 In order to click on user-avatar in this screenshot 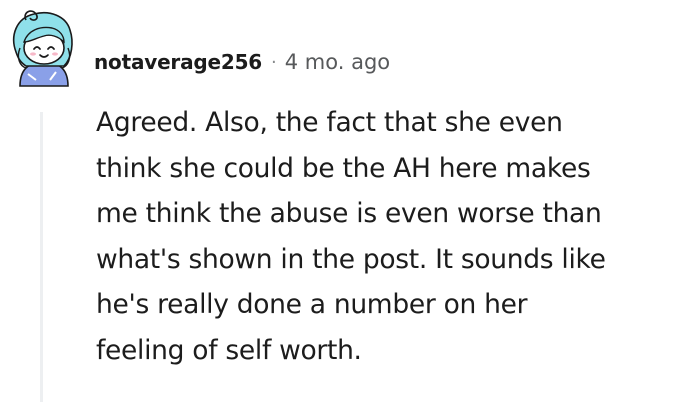, I will do `click(44, 48)`.